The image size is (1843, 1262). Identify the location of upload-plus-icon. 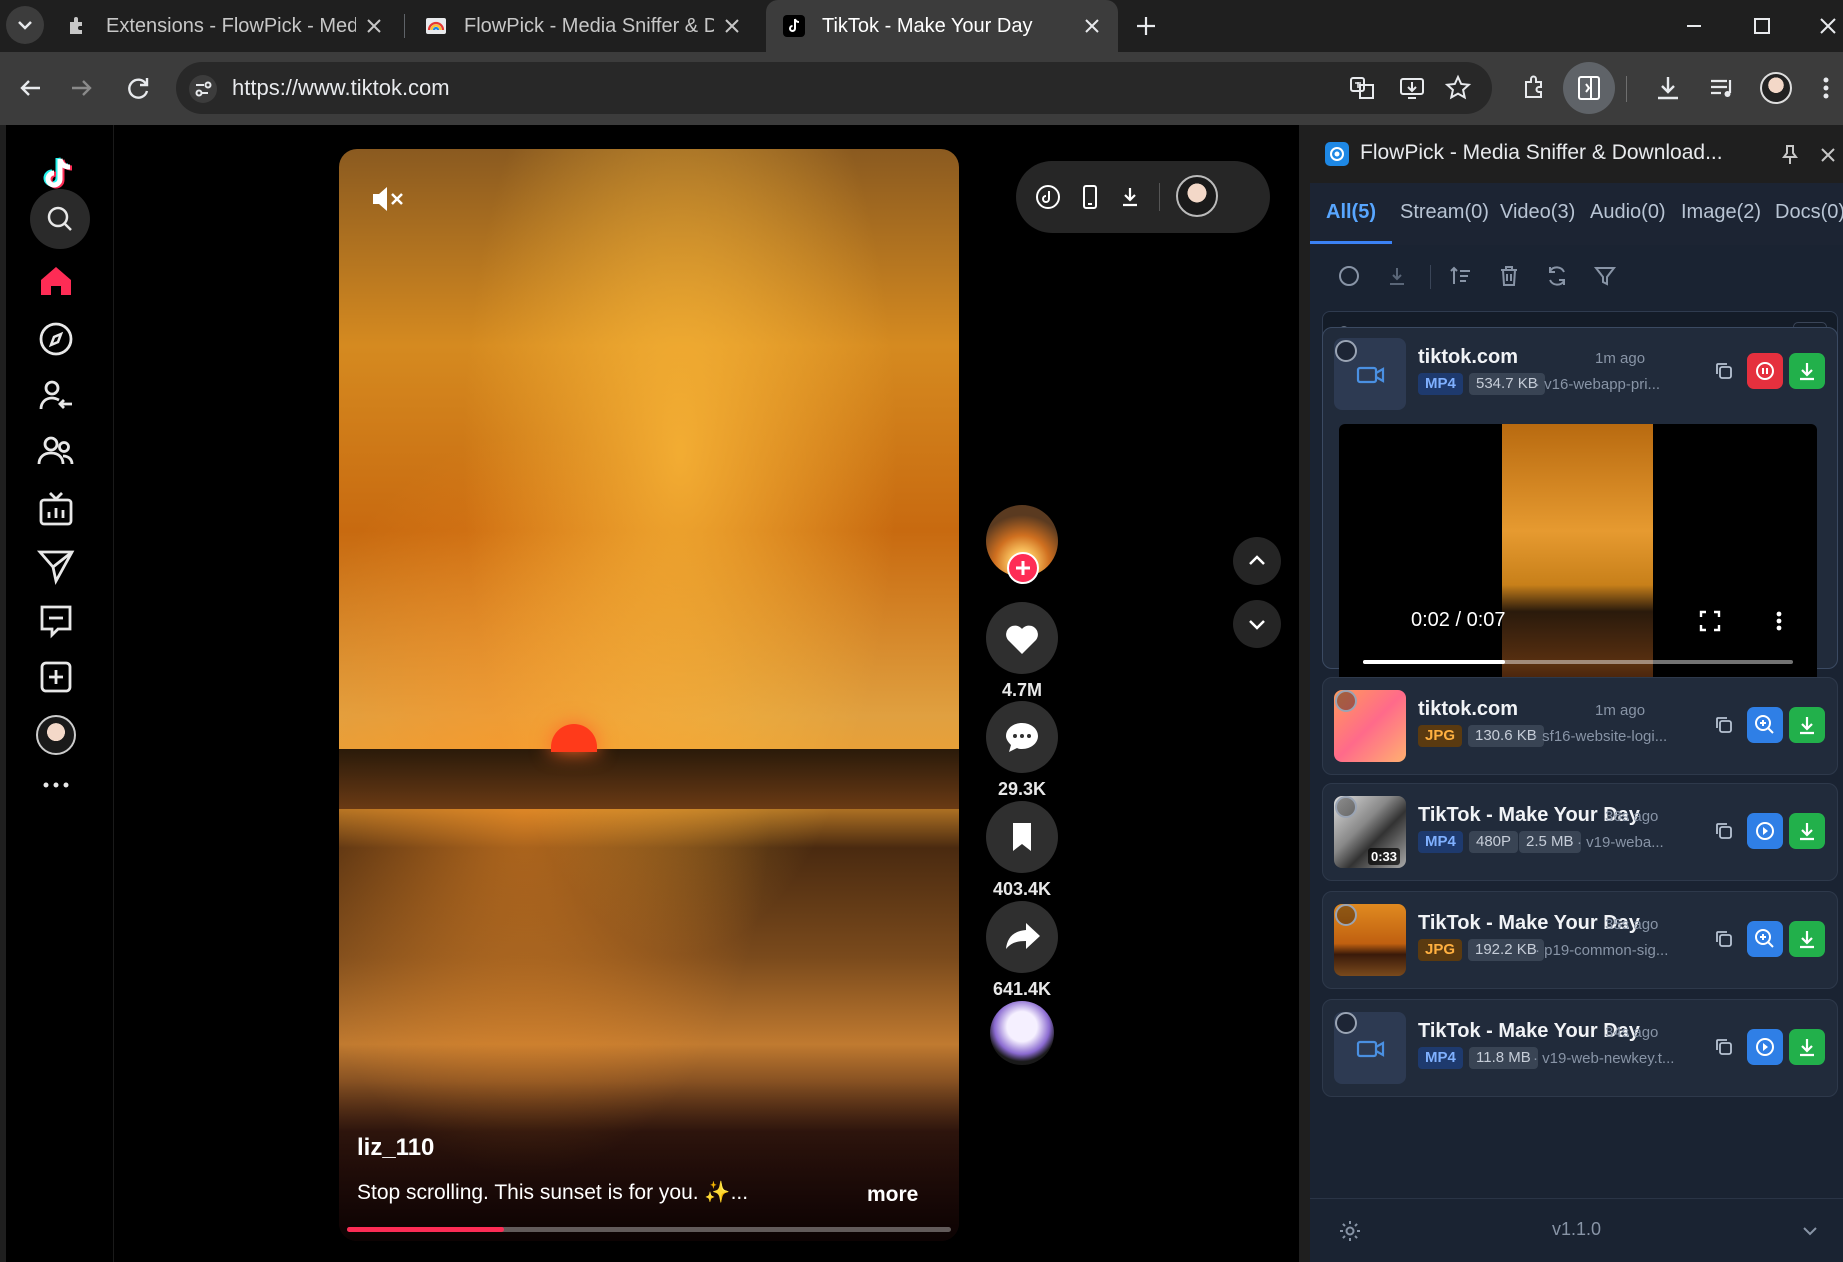
(56, 677).